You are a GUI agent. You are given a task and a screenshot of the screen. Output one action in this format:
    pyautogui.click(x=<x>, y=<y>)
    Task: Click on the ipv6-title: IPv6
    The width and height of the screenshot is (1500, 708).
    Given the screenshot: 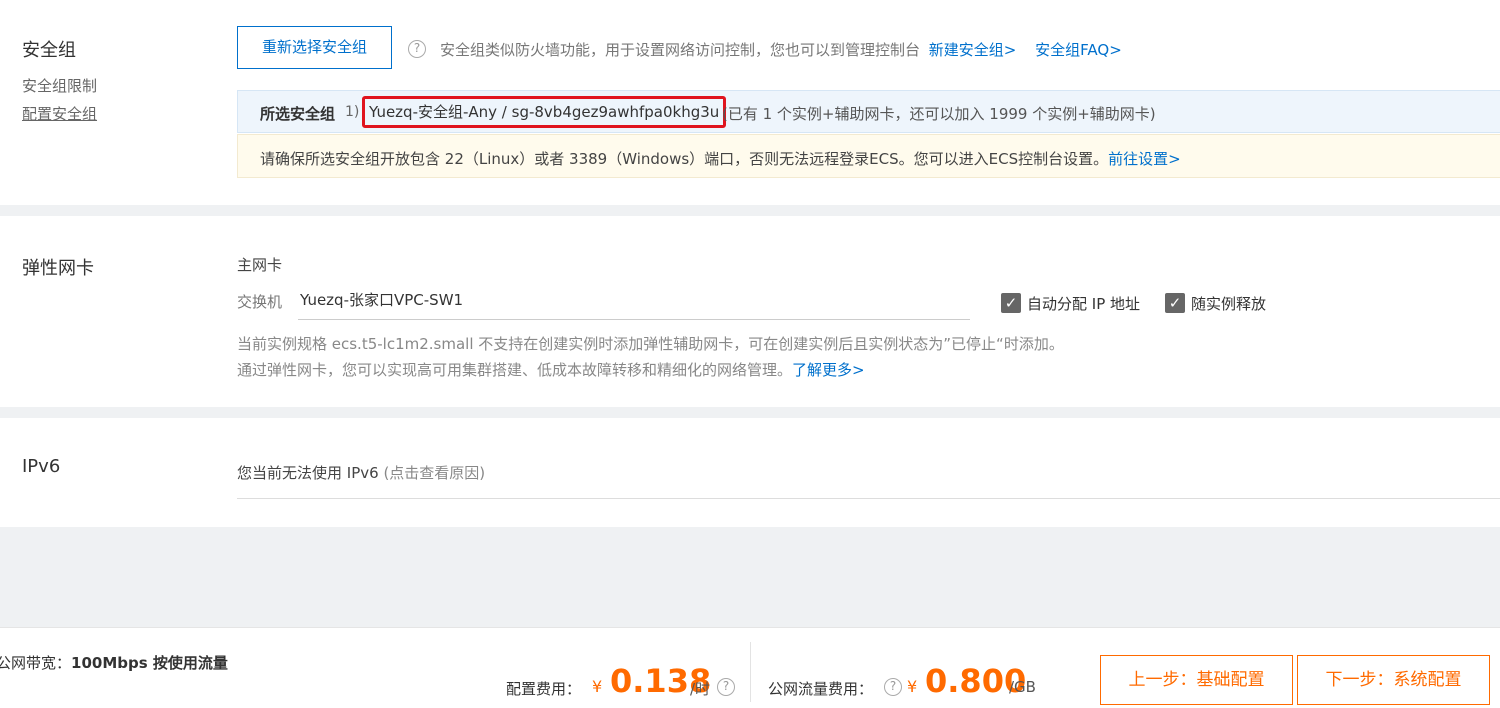 What is the action you would take?
    pyautogui.click(x=41, y=466)
    